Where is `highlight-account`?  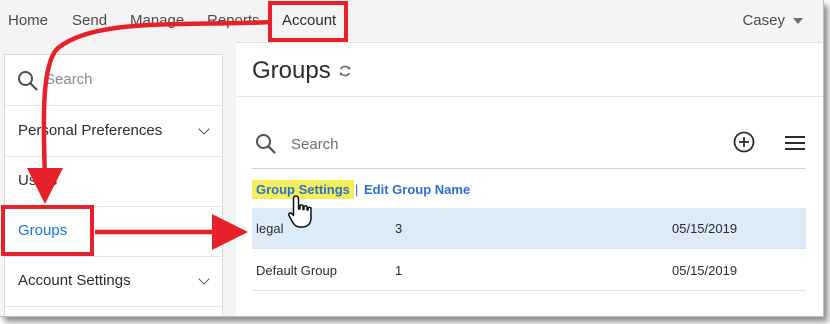
highlight-account is located at coordinates (308, 21).